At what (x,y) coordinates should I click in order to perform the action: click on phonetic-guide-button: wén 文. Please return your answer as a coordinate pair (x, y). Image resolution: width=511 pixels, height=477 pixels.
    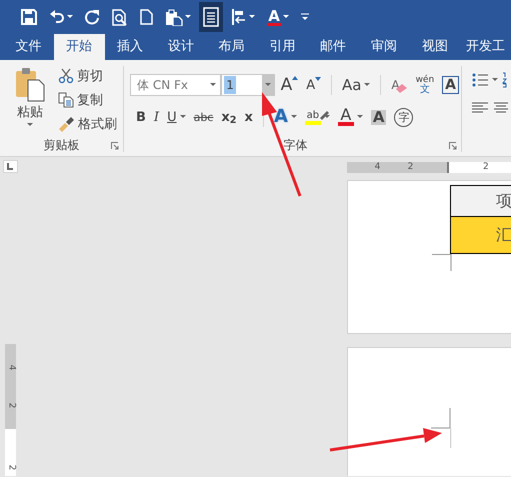
    Looking at the image, I should click on (425, 85).